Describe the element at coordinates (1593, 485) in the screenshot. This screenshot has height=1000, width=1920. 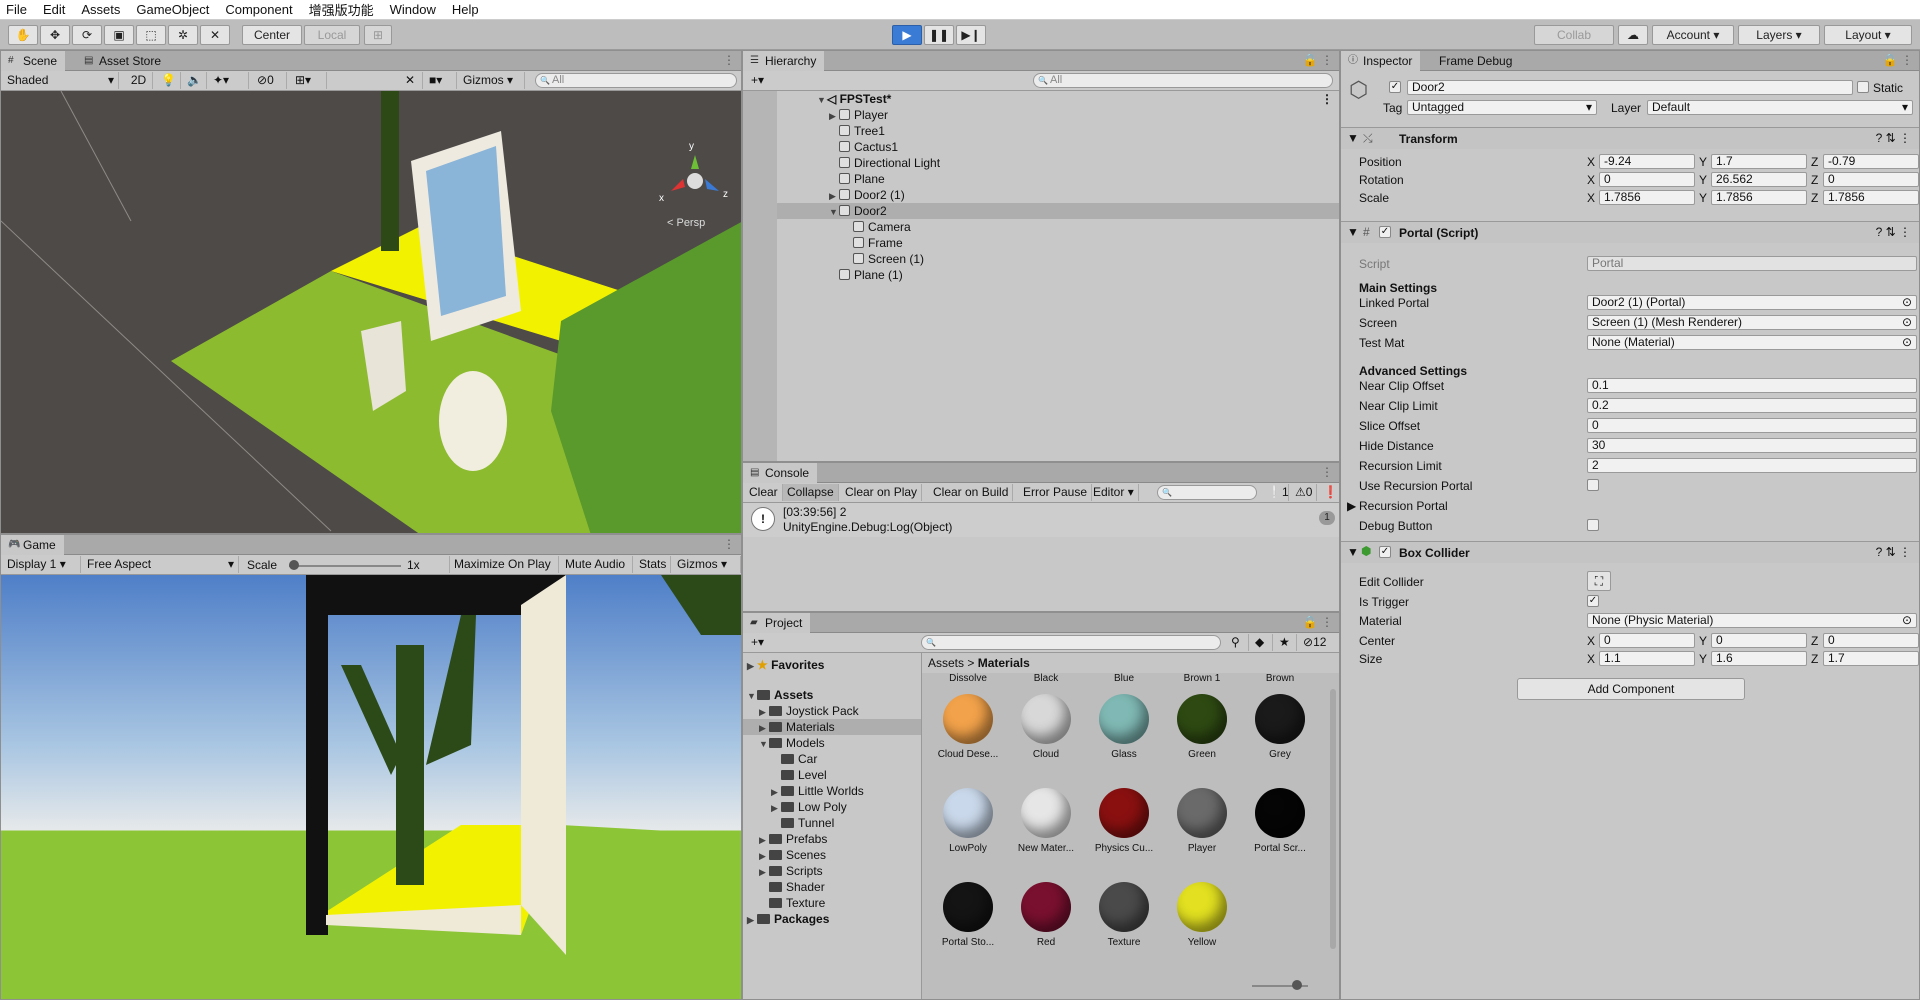
I see `use-recursion-checkbox` at that location.